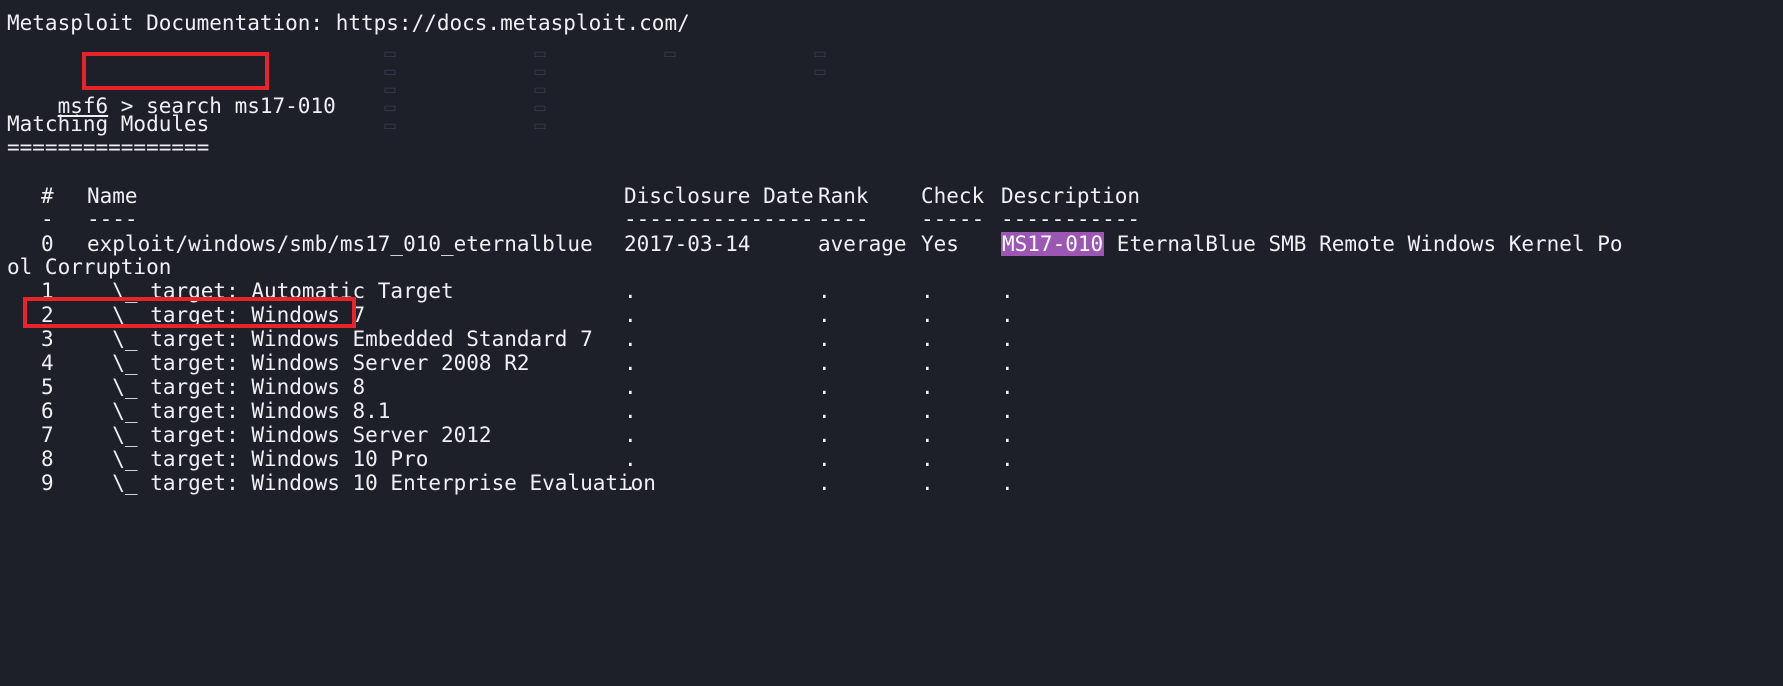  Describe the element at coordinates (719, 219) in the screenshot. I see `col-date-rule: ---------------` at that location.